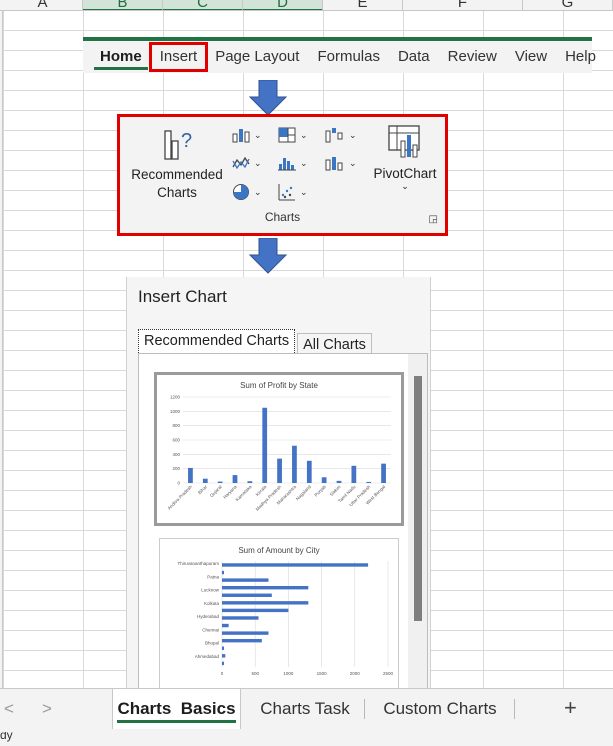  Describe the element at coordinates (176, 425) in the screenshot. I see `y-tick-label: 800` at that location.